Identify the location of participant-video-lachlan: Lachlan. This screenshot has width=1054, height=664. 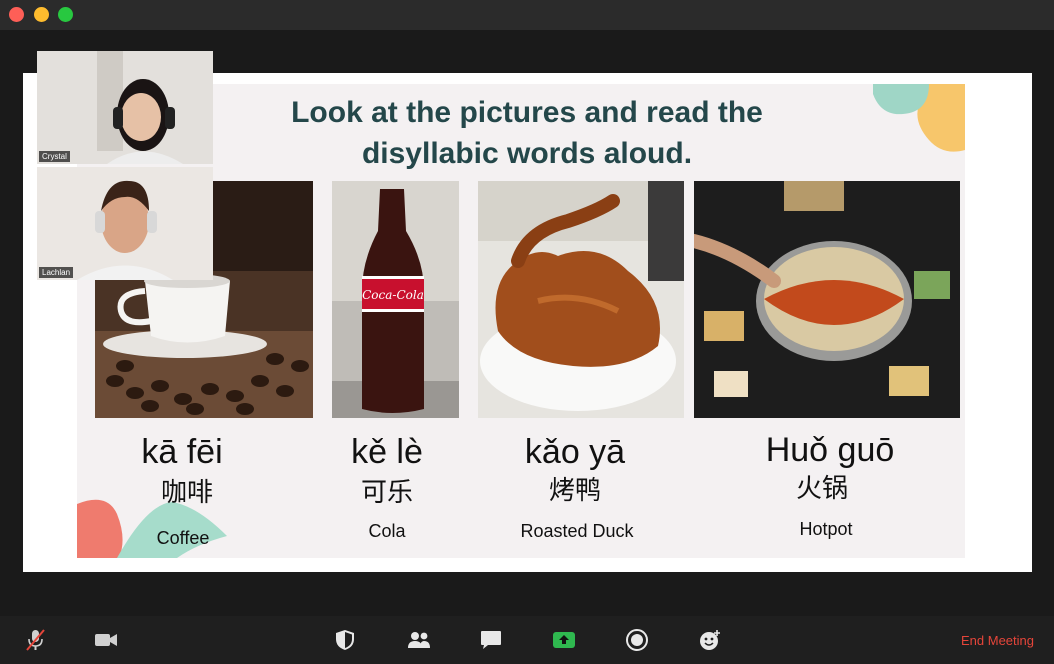
(125, 223).